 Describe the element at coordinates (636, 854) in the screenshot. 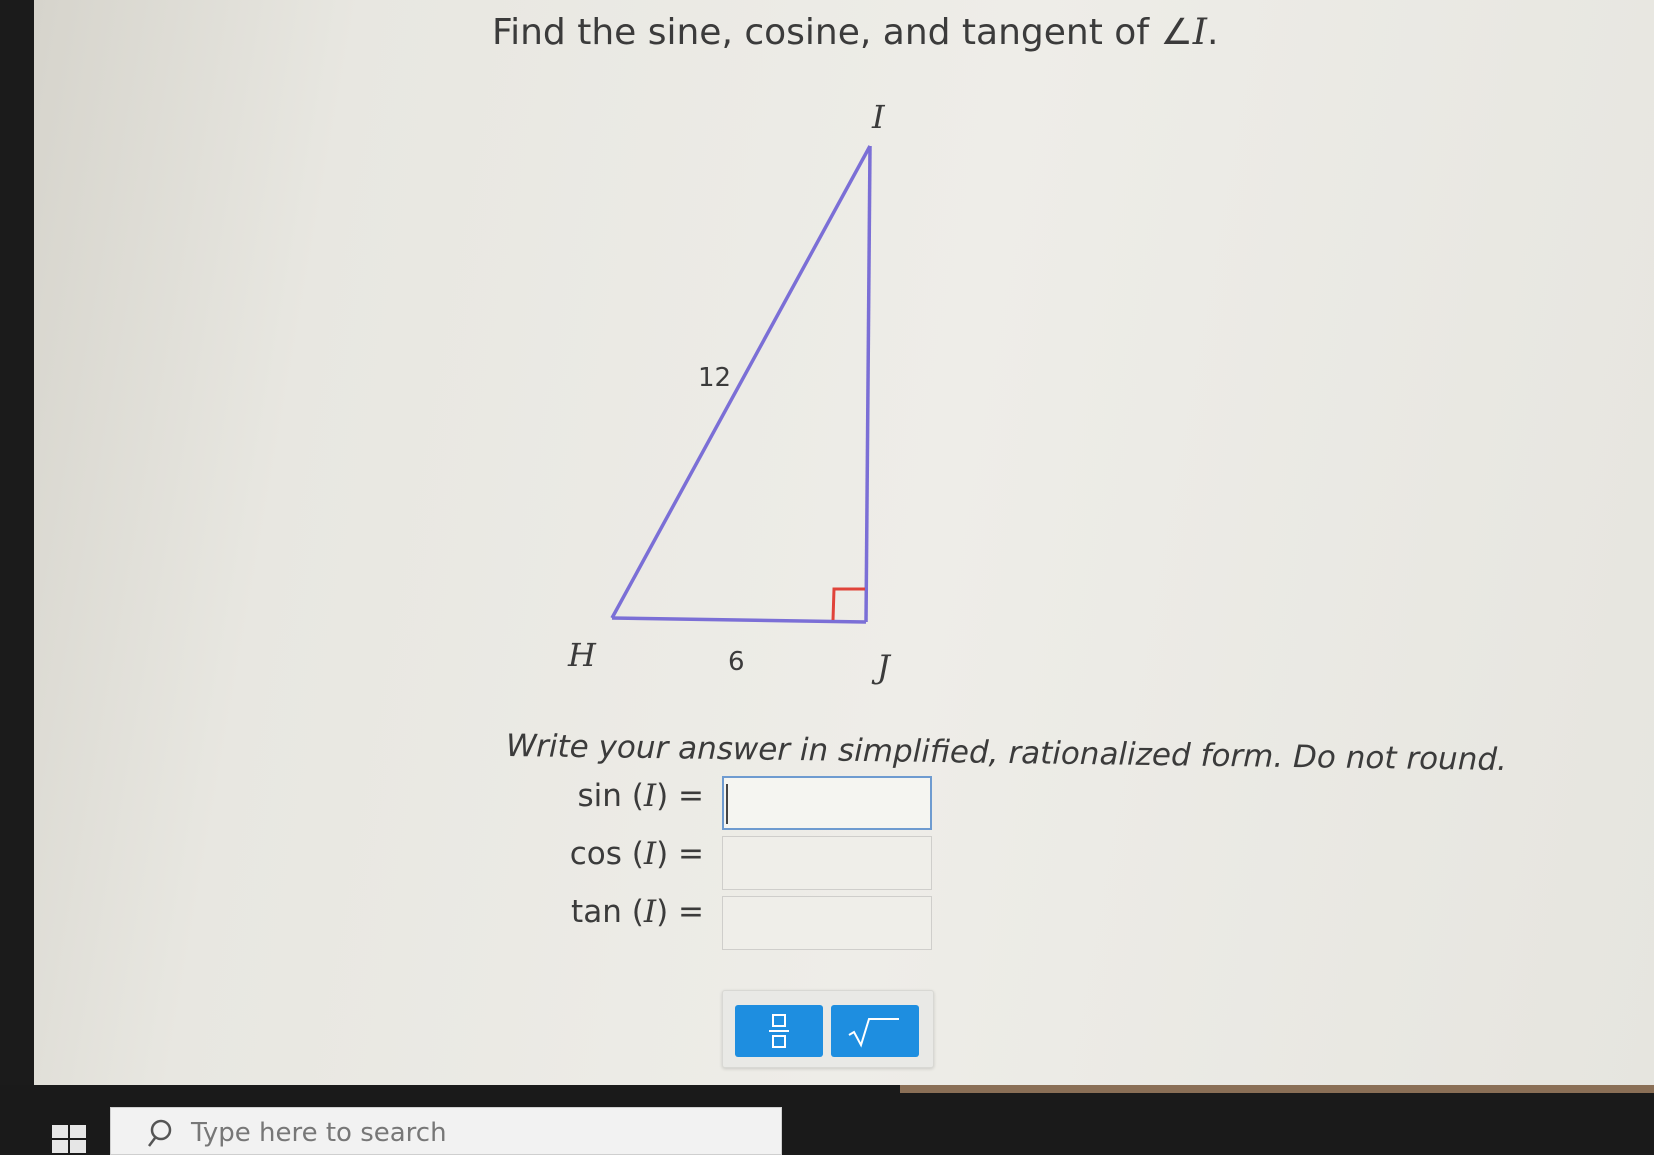

I see `cos-label: cos (I) =` at that location.